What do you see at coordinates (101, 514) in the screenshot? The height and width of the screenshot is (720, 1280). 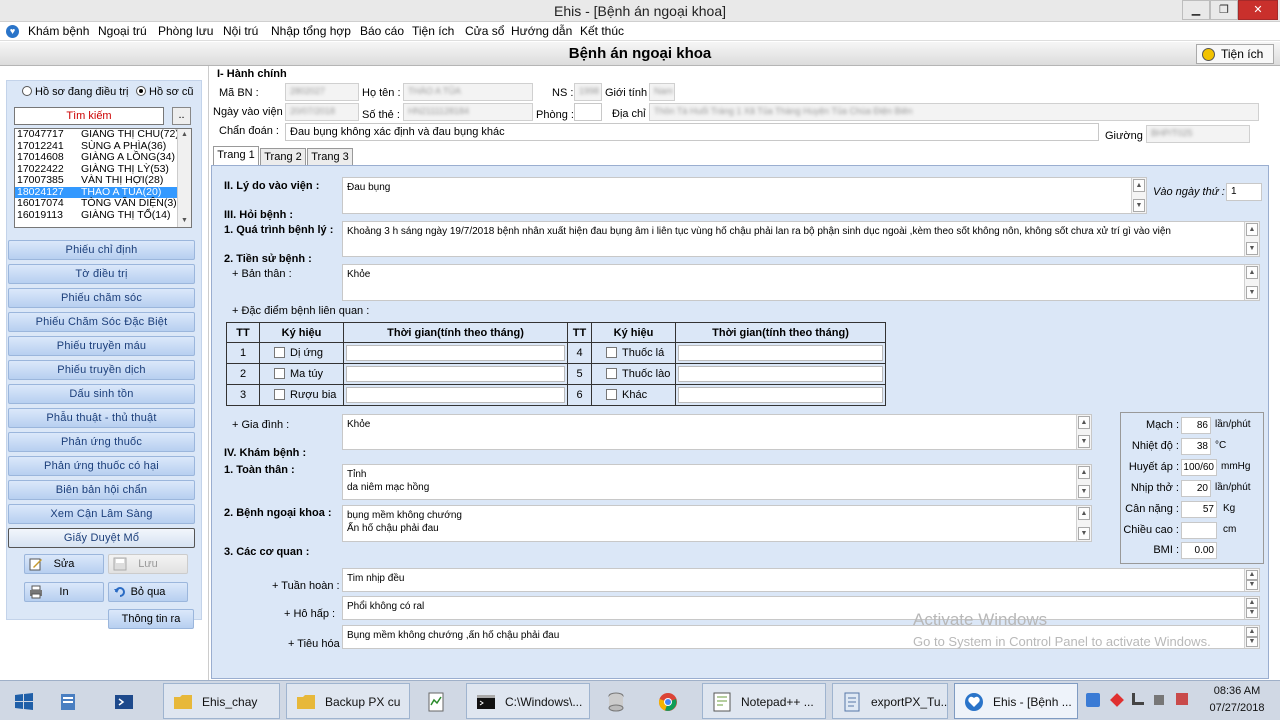 I see `nav-xem-can-lam-sang: Xem Cận Lâm Sàng` at bounding box center [101, 514].